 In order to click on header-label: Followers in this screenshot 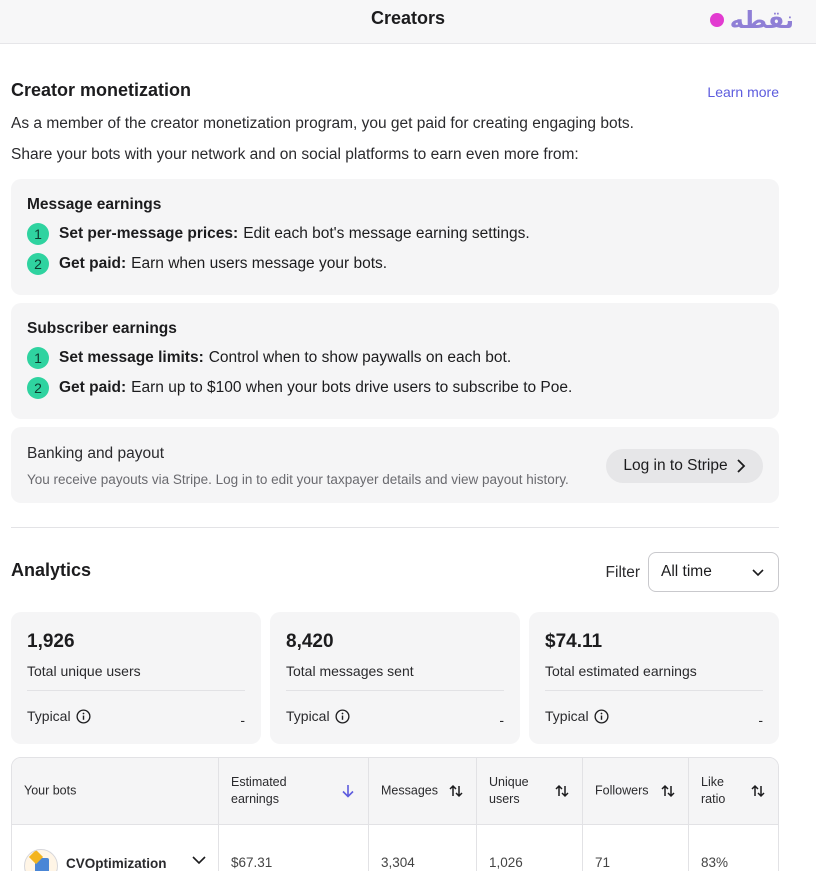, I will do `click(622, 790)`.